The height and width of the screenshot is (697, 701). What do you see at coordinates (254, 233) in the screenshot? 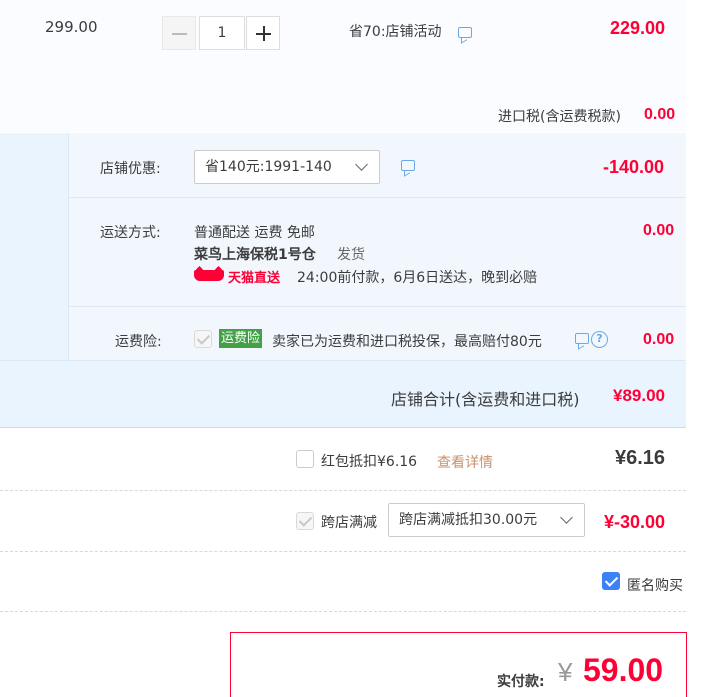
I see `shipping-method: 普通配送 运费 免邮` at bounding box center [254, 233].